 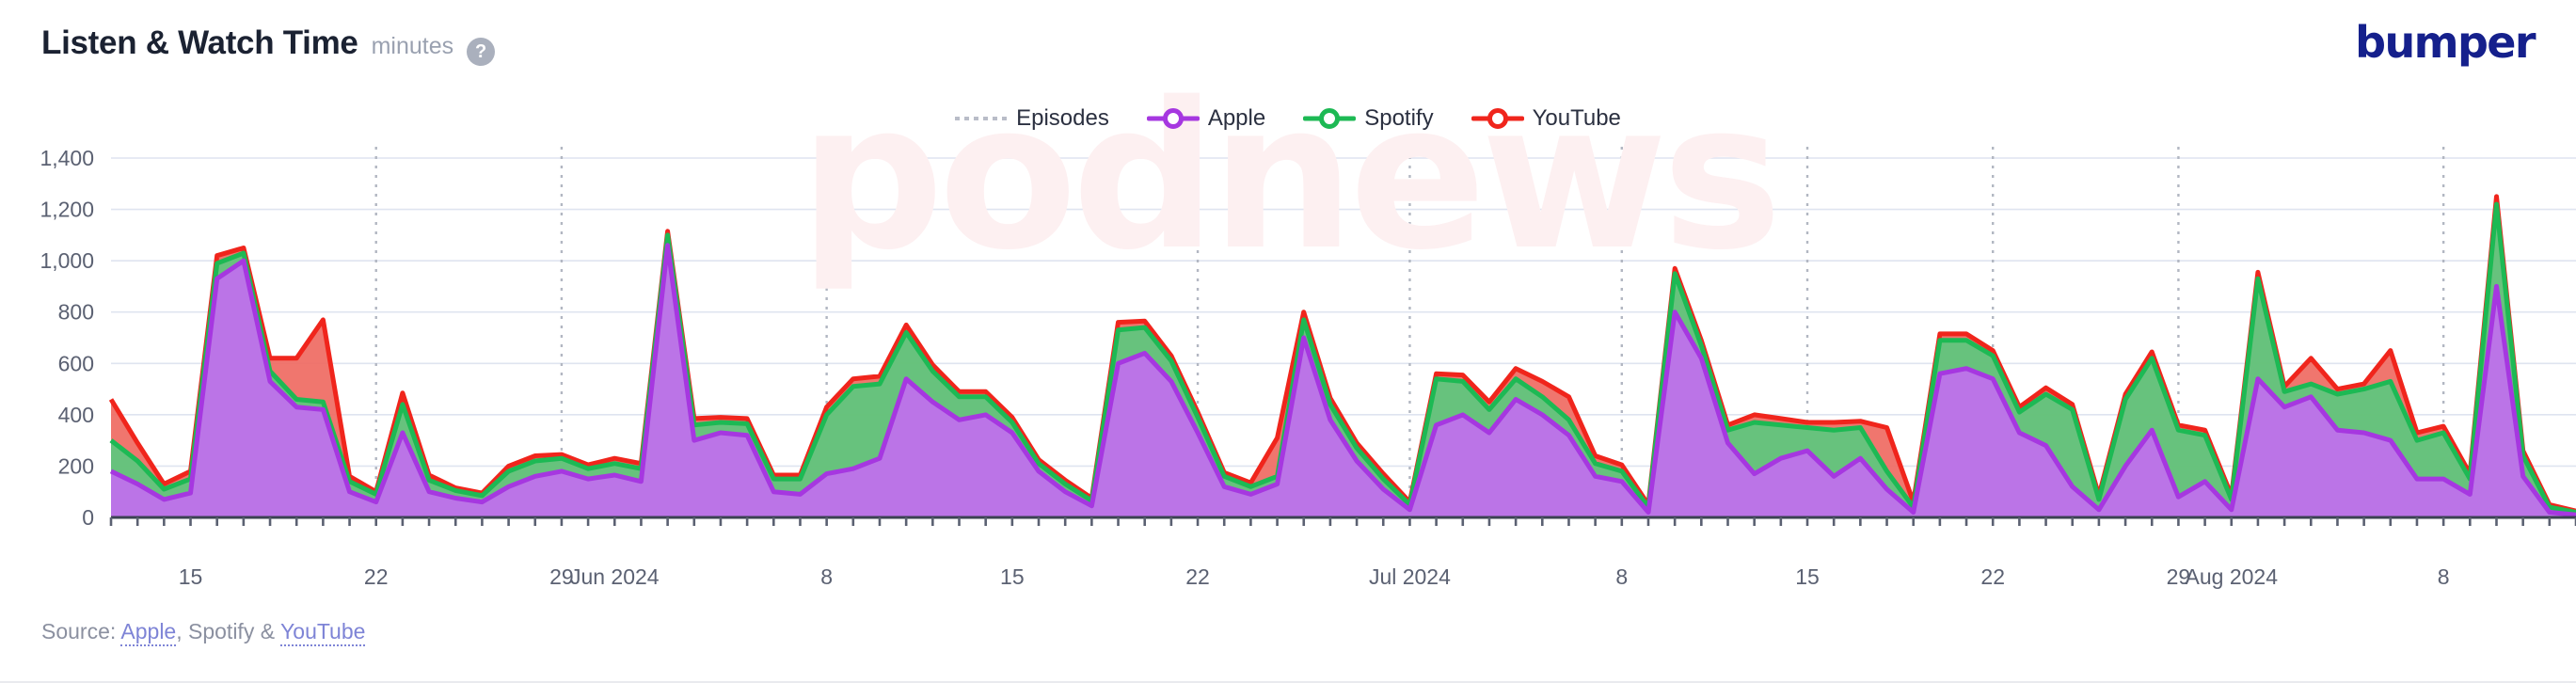 I want to click on source-footer: Source: Apple, Spotify & YouTube, so click(x=203, y=632).